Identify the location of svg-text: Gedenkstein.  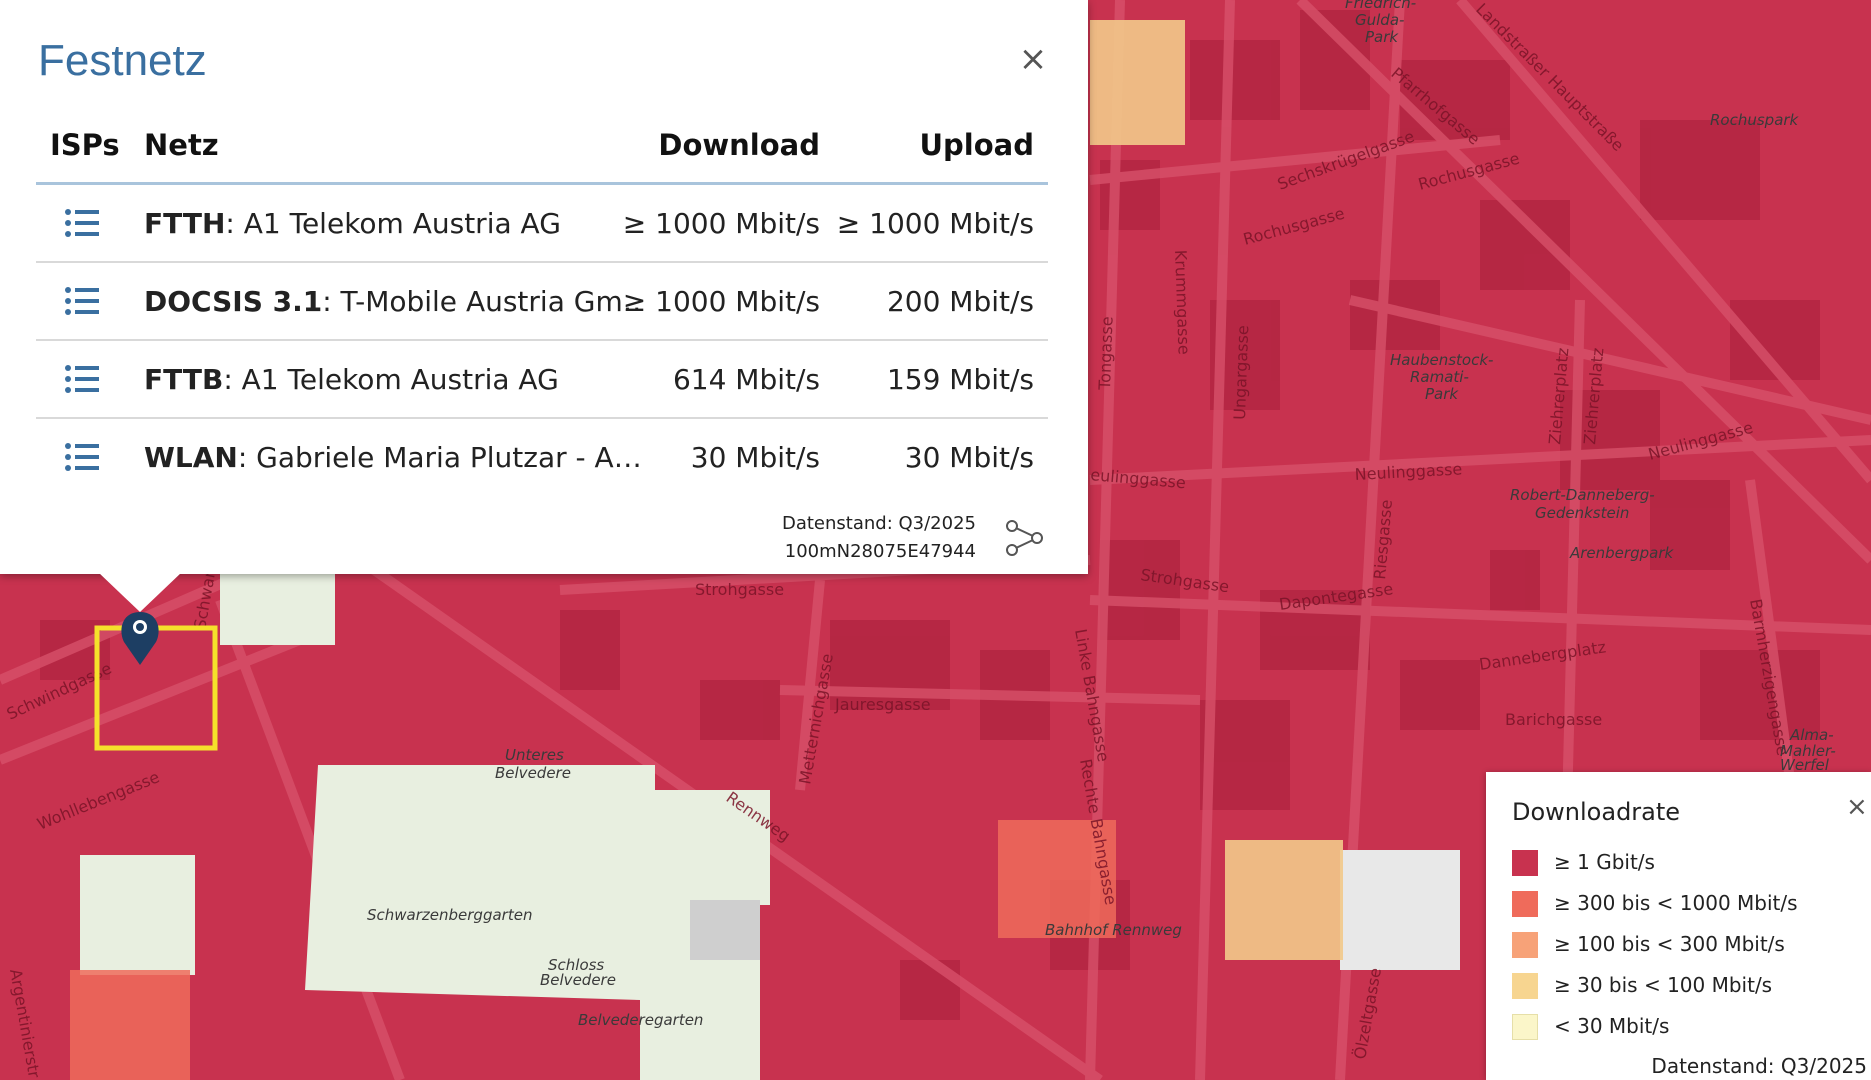
(1582, 513).